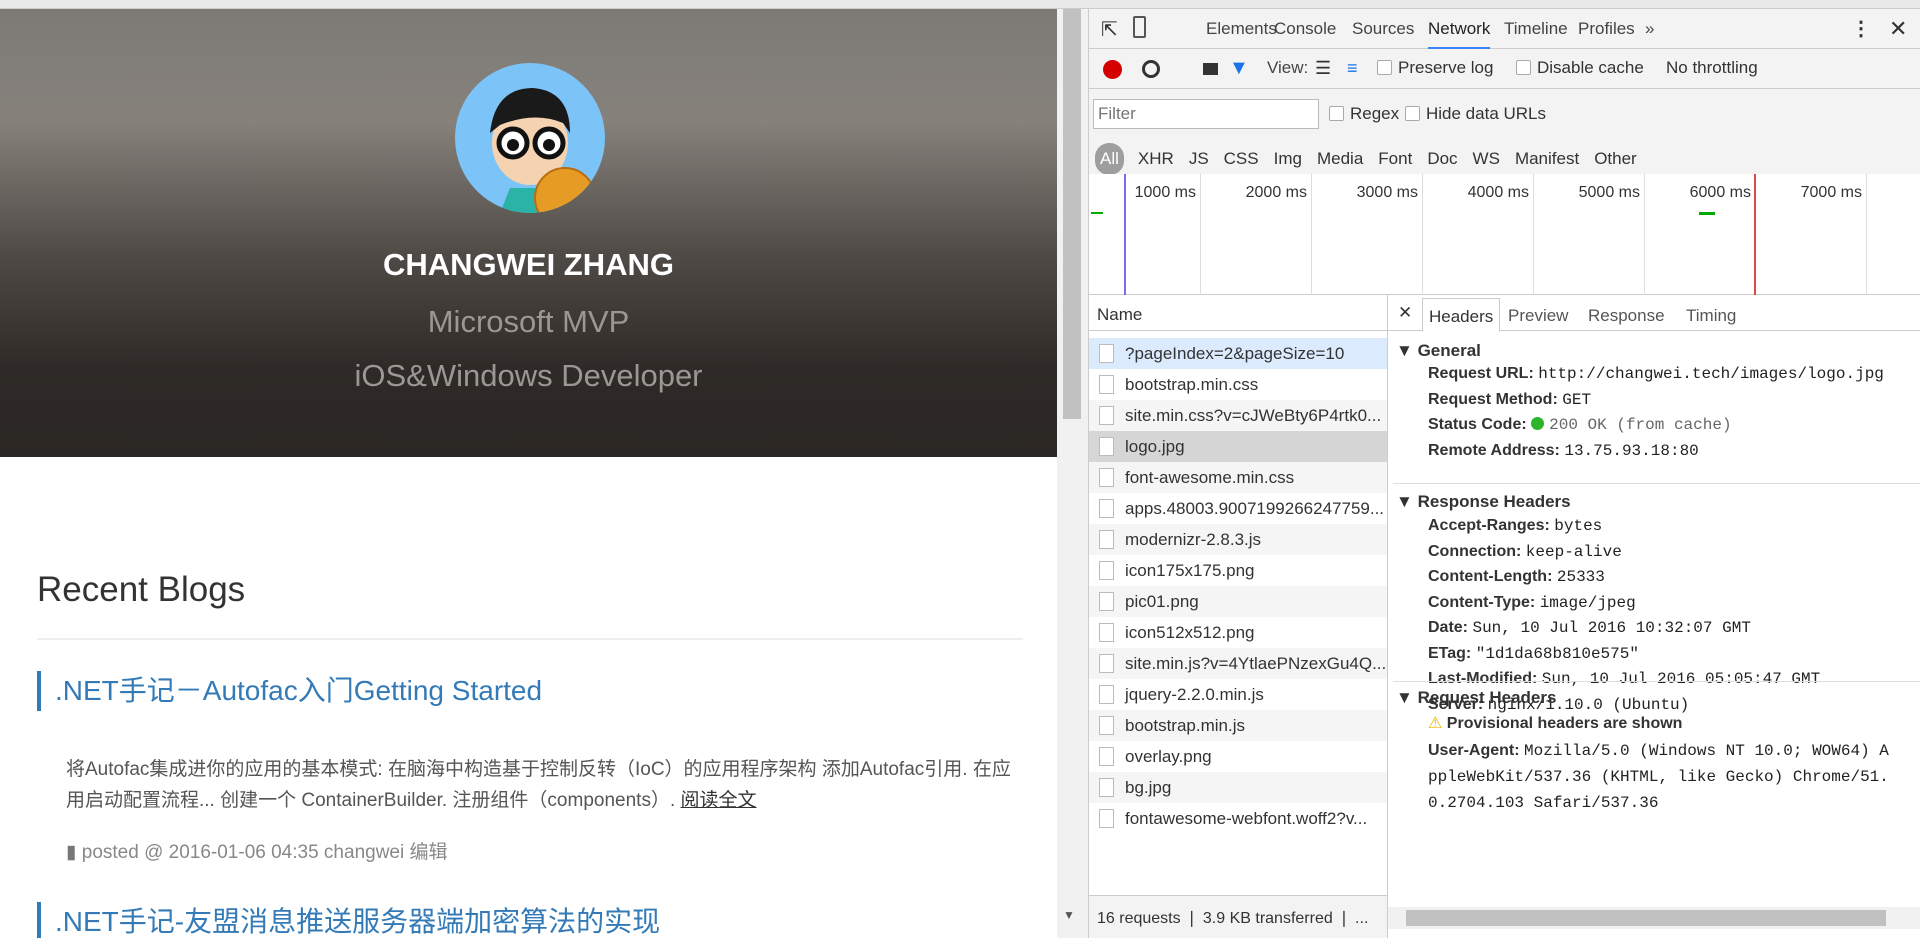  Describe the element at coordinates (1139, 27) in the screenshot. I see `device-toolbar-icon` at that location.